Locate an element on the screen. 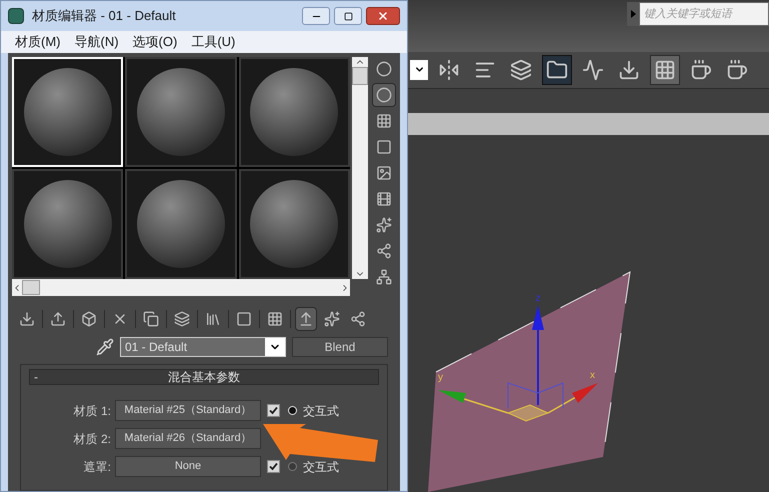 This screenshot has width=769, height=492. material-name-dropdown: 01 - Default is located at coordinates (203, 347).